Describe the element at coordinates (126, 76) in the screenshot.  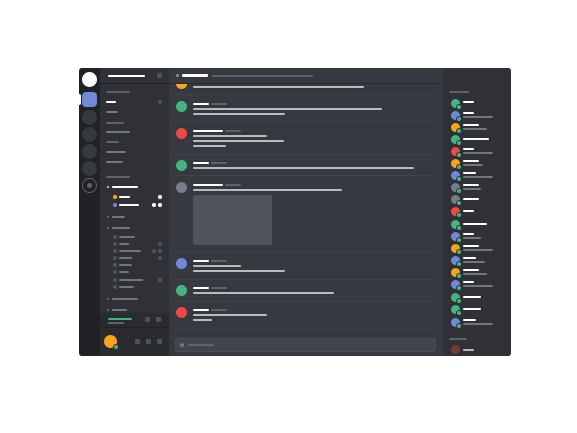
I see `server-name` at that location.